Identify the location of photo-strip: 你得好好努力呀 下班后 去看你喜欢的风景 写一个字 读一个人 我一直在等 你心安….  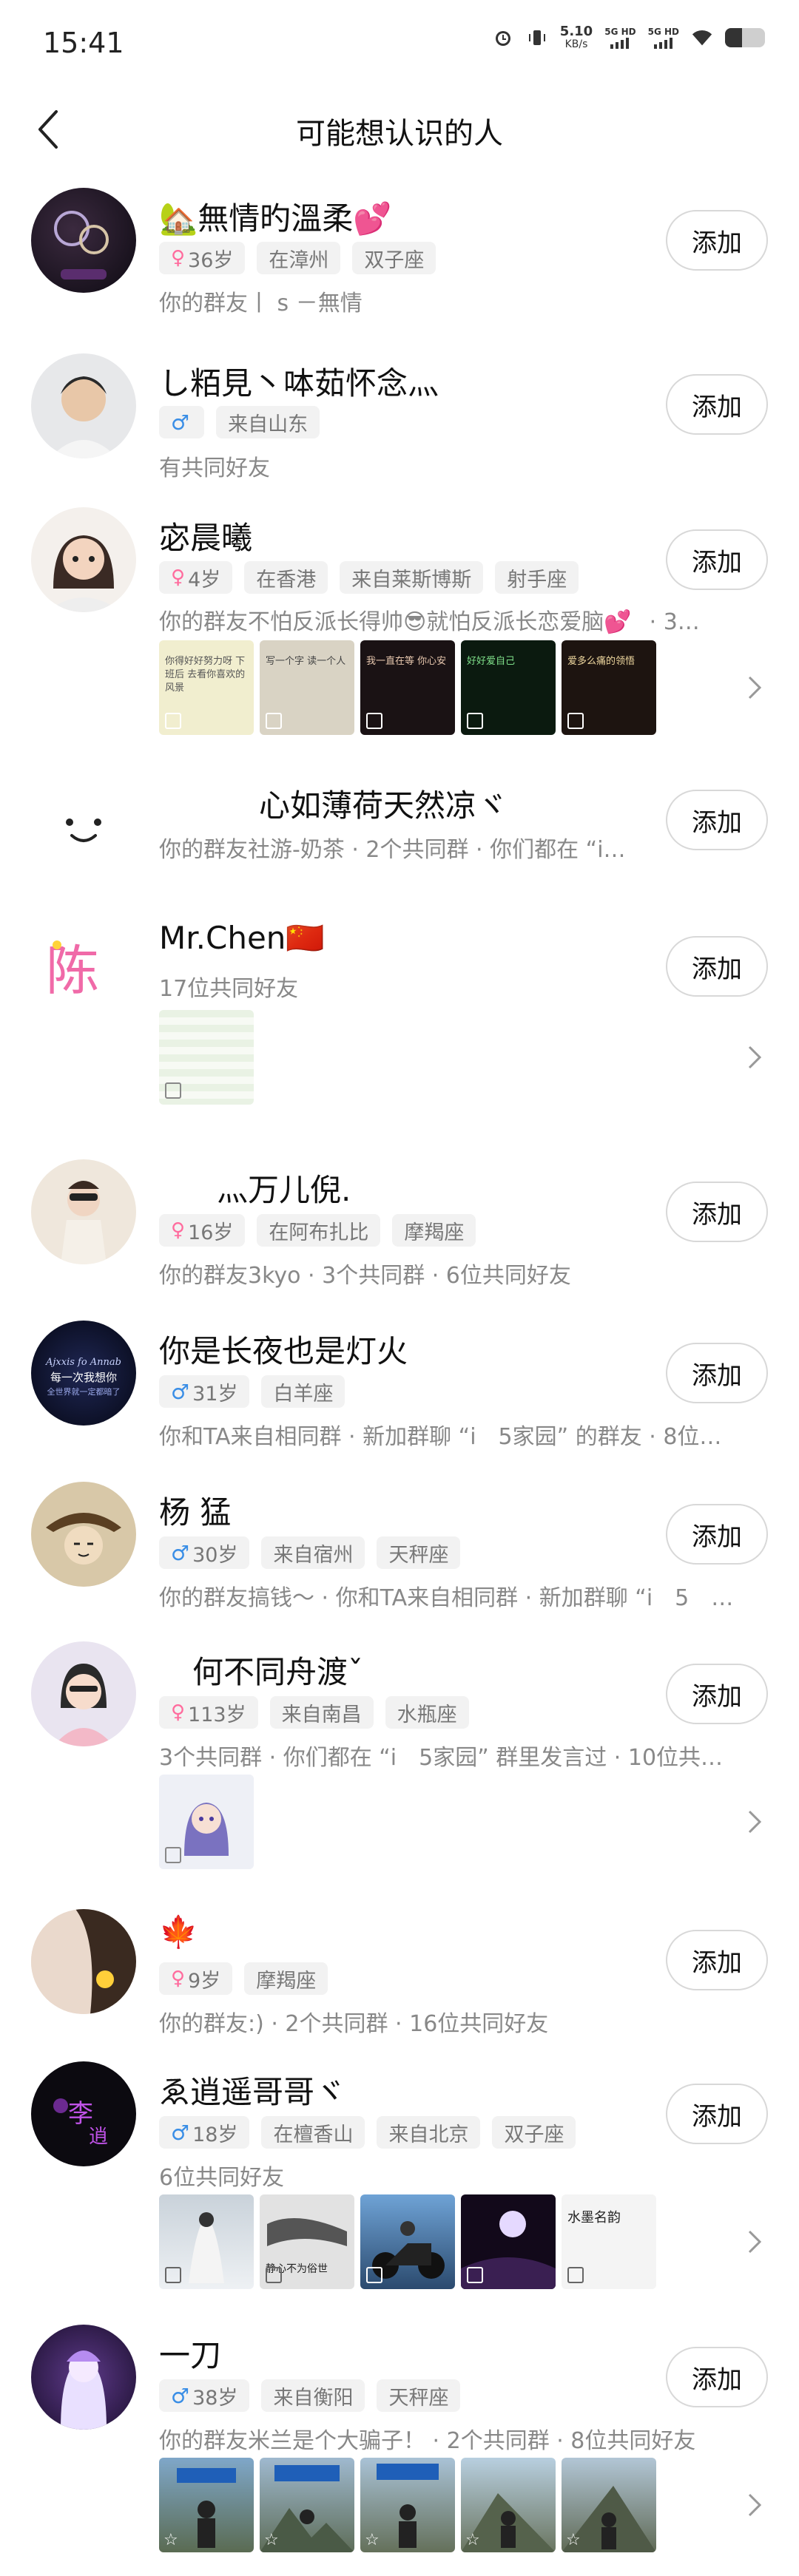
(407, 687).